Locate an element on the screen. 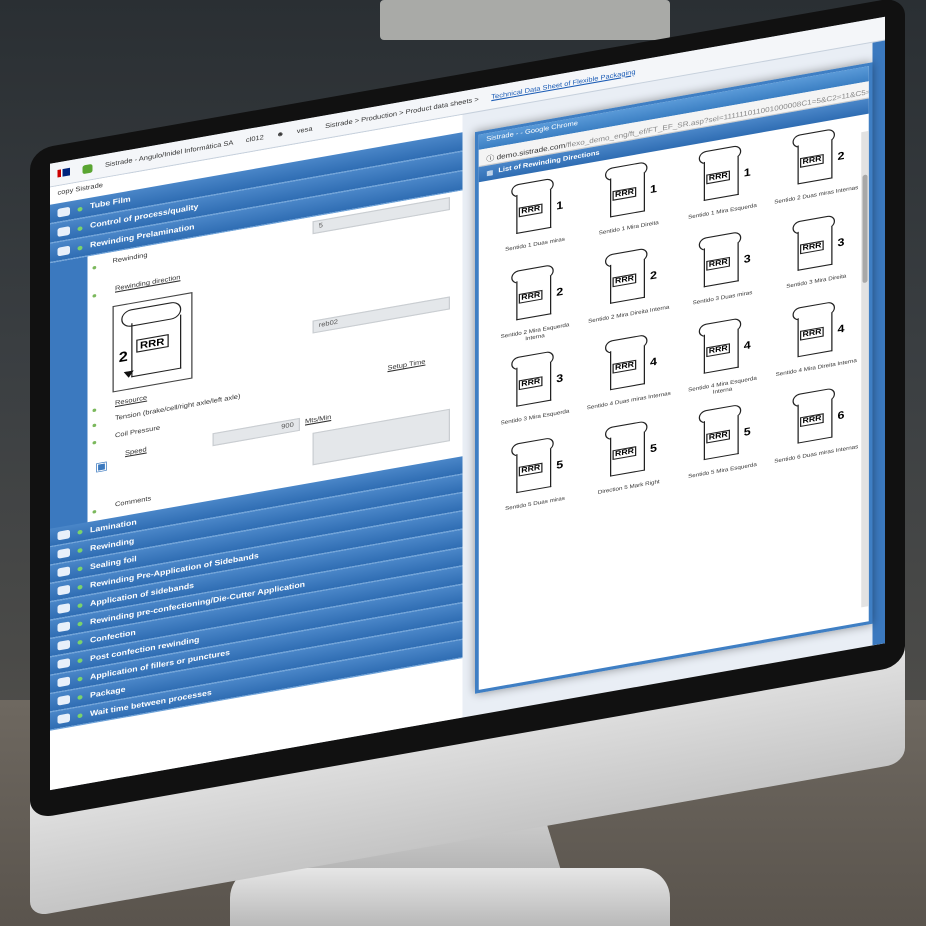 This screenshot has height=926, width=926. direction-option: RRR 5 Sentido 5 Mira Esquerda is located at coordinates (721, 446).